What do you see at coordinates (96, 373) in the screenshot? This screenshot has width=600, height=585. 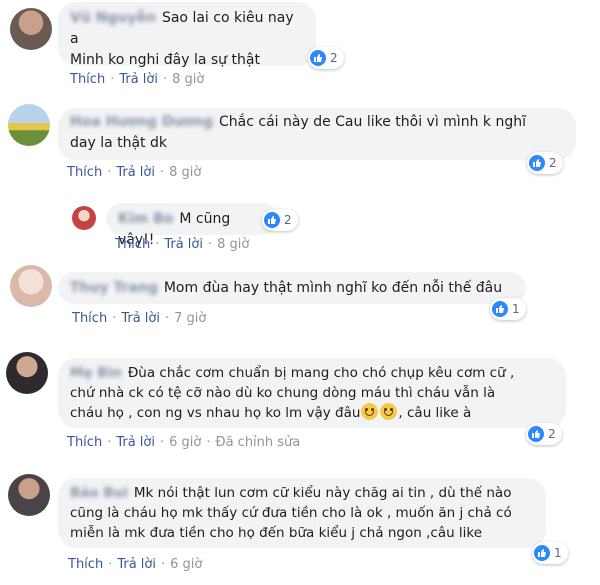 I see `comment-author: Mẹ Bin` at bounding box center [96, 373].